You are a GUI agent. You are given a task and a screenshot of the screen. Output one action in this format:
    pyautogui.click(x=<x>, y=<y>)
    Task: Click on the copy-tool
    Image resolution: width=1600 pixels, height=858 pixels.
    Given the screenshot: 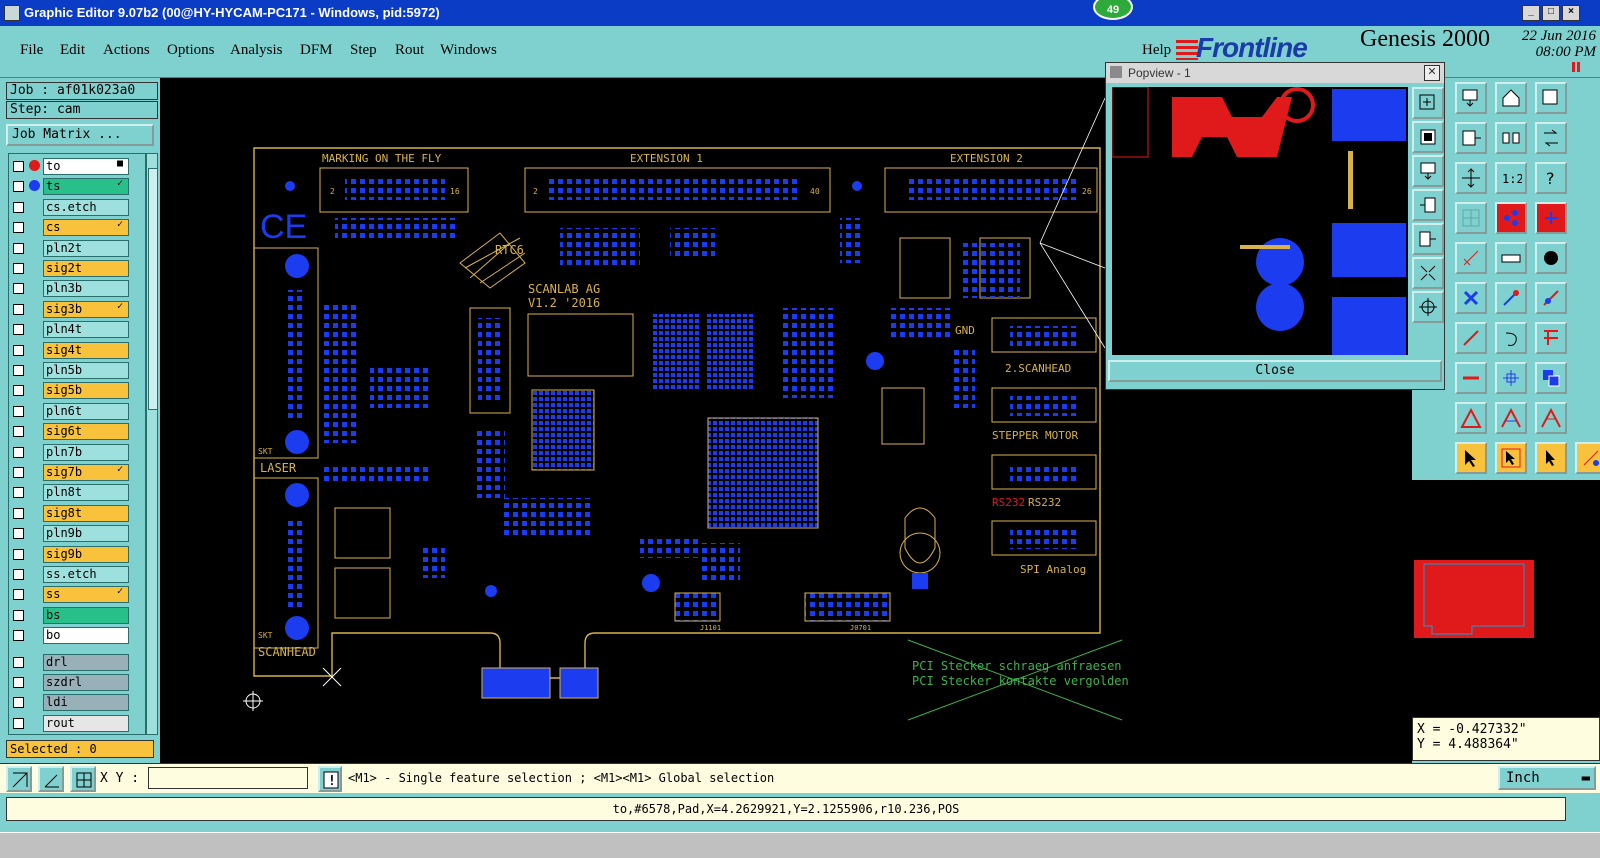 What is the action you would take?
    pyautogui.click(x=1551, y=378)
    